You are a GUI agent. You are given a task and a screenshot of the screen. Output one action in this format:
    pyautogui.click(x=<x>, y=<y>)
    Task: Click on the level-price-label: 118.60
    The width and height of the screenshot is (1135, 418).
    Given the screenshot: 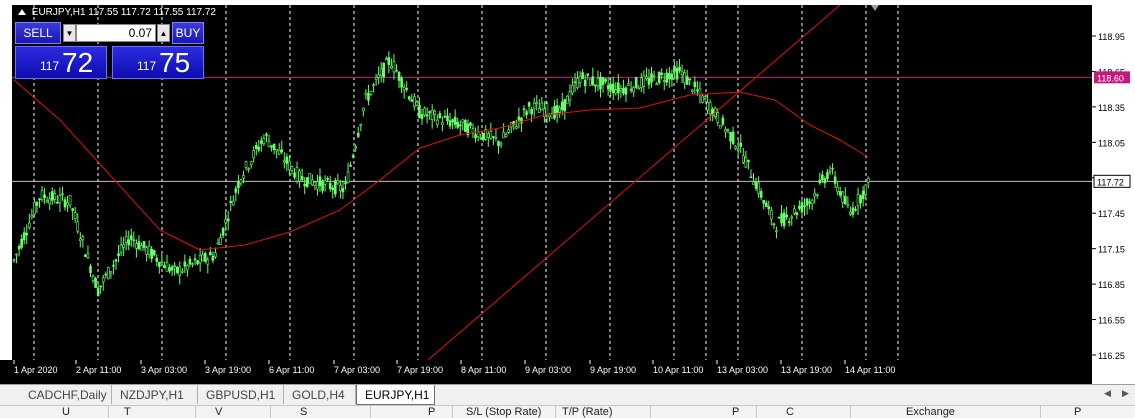 What is the action you would take?
    pyautogui.click(x=1110, y=78)
    